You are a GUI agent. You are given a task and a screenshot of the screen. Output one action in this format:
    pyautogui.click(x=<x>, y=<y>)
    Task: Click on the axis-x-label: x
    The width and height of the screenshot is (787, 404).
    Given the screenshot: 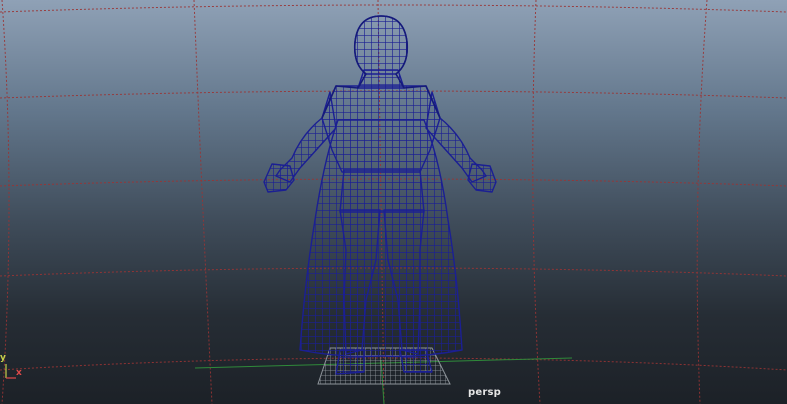 What is the action you would take?
    pyautogui.click(x=19, y=373)
    